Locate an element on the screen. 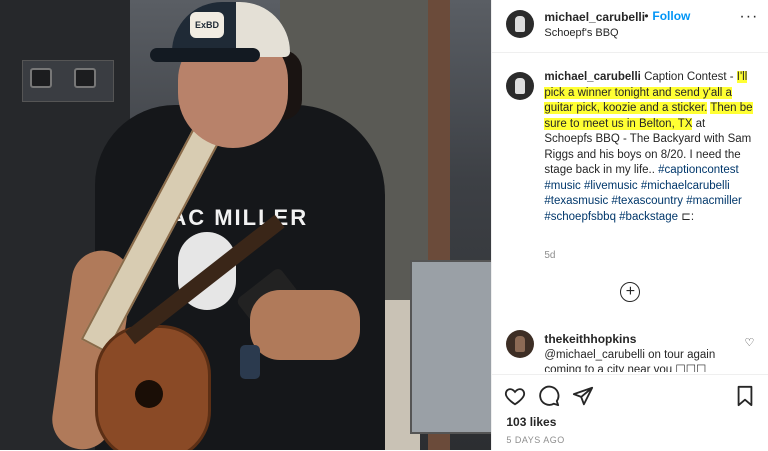 This screenshot has height=451, width=768. comment-username: thekeithhopkins is located at coordinates (590, 339).